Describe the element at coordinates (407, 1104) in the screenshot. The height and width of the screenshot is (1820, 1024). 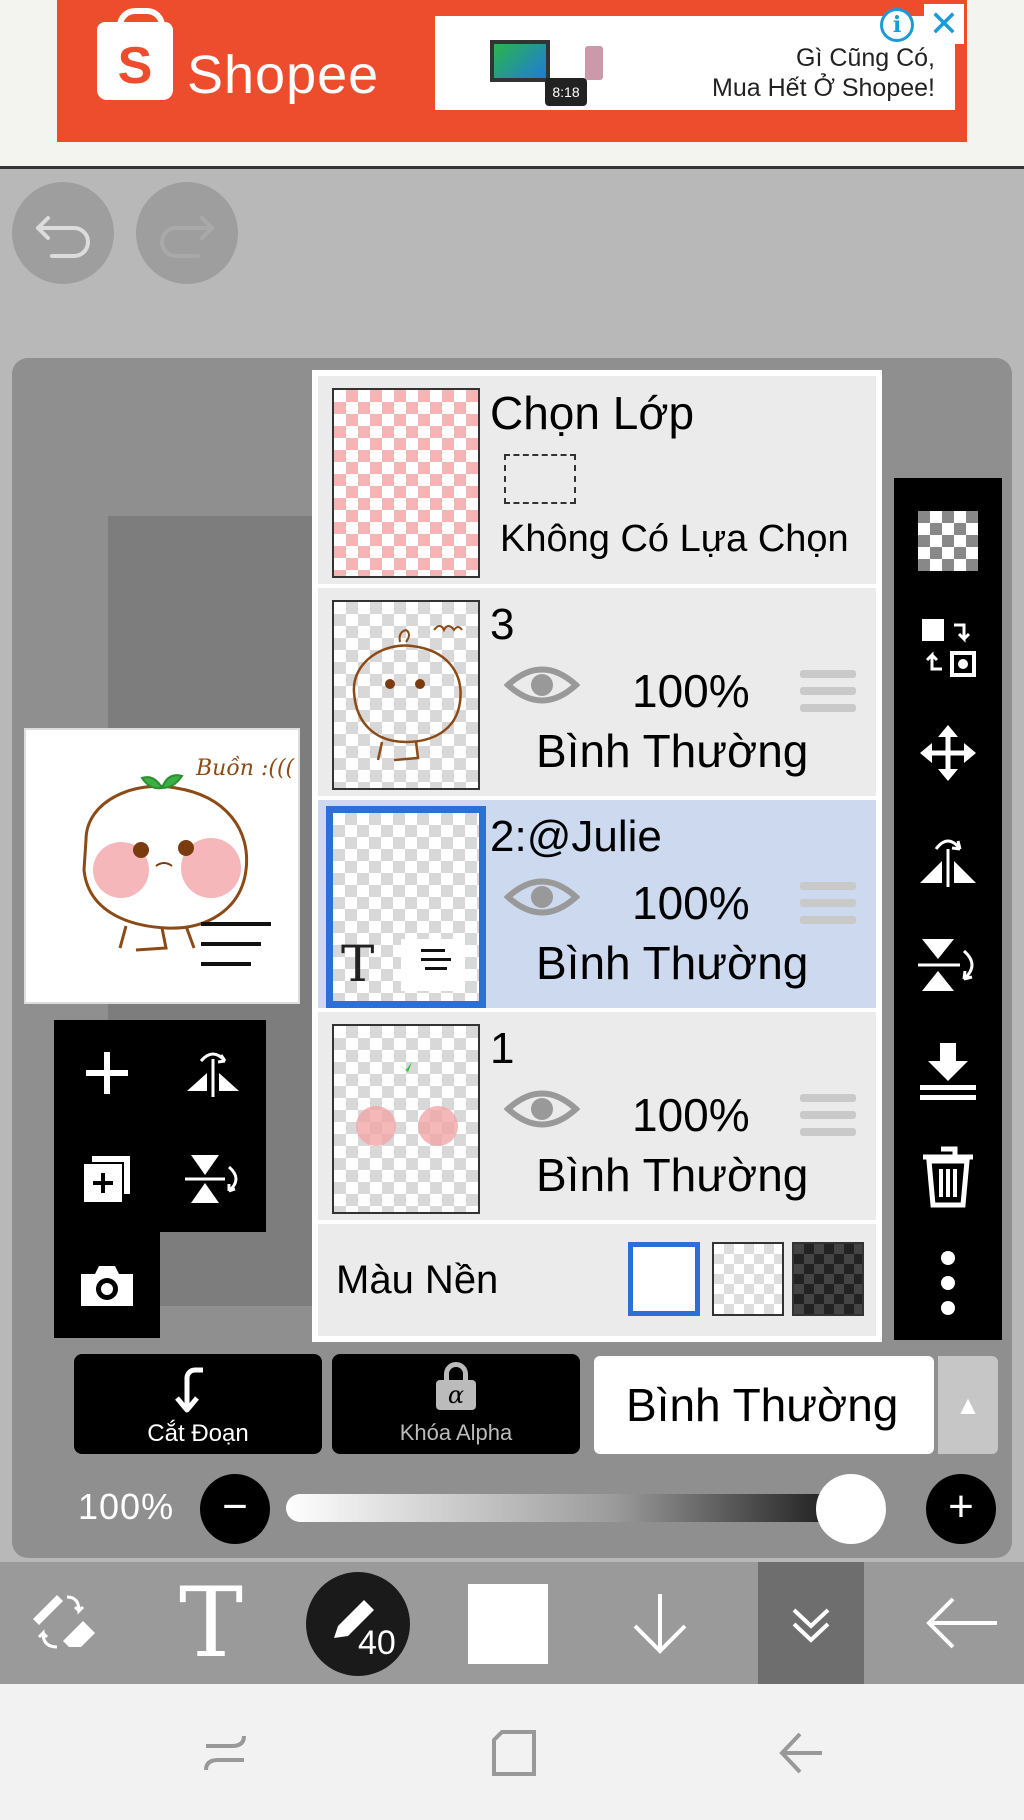
I see `layer-1-thumbnail-art` at that location.